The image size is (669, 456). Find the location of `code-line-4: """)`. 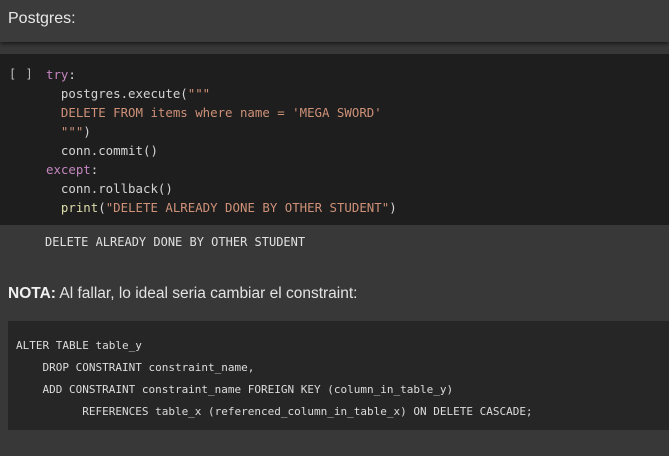

code-line-4: """) is located at coordinates (75, 131).